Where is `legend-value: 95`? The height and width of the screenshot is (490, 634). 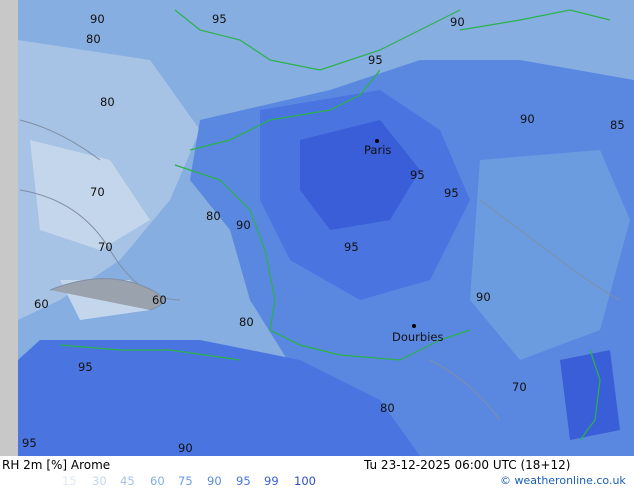 legend-value: 95 is located at coordinates (243, 481).